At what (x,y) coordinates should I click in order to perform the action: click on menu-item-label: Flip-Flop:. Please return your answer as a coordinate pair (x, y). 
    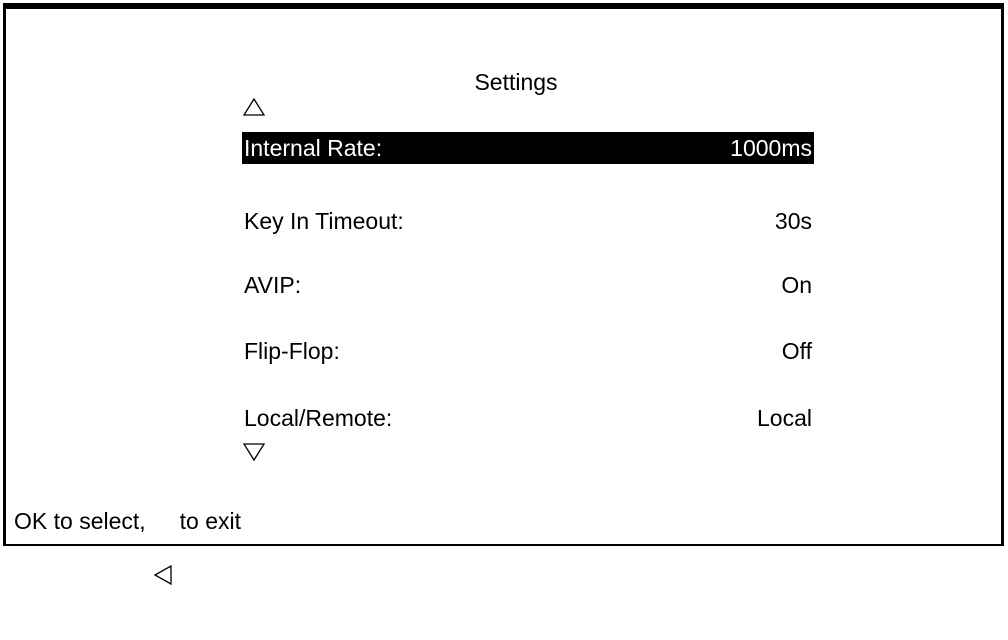
    Looking at the image, I should click on (292, 350).